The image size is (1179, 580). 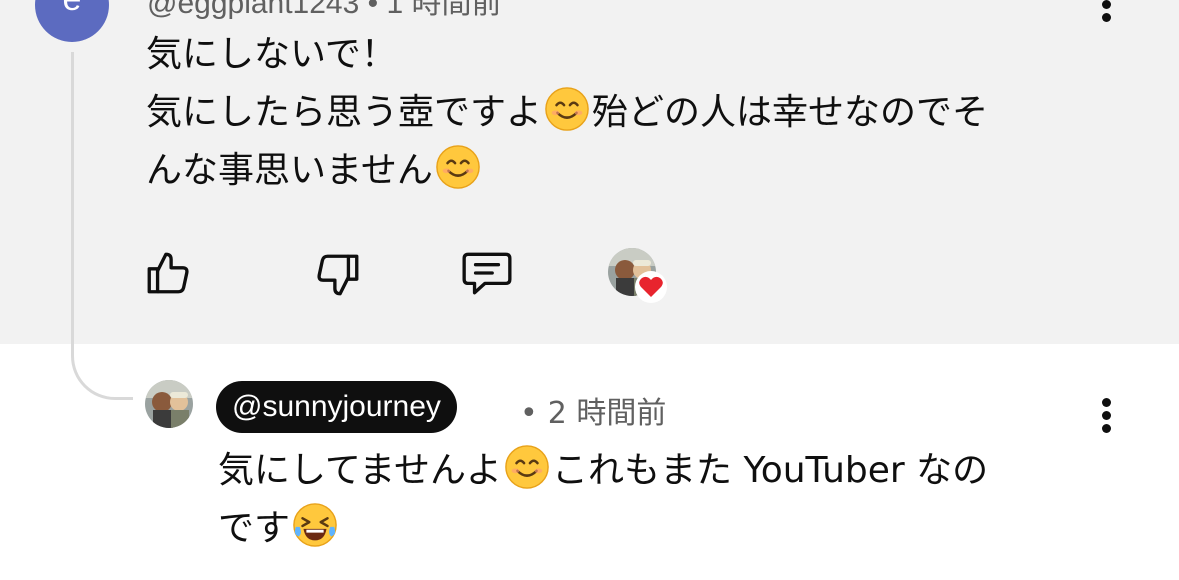 I want to click on parent-line-2-continued: 殆どの人は幸せなのでそ, so click(x=790, y=112).